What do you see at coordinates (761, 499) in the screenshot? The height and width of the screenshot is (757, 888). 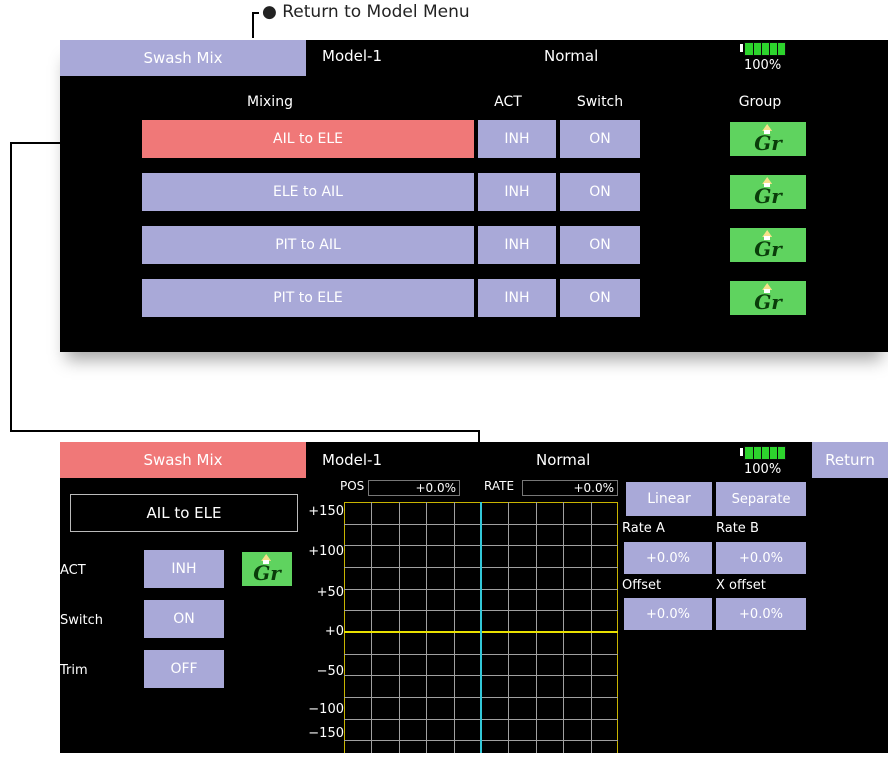 I see `separate-button: Separate` at bounding box center [761, 499].